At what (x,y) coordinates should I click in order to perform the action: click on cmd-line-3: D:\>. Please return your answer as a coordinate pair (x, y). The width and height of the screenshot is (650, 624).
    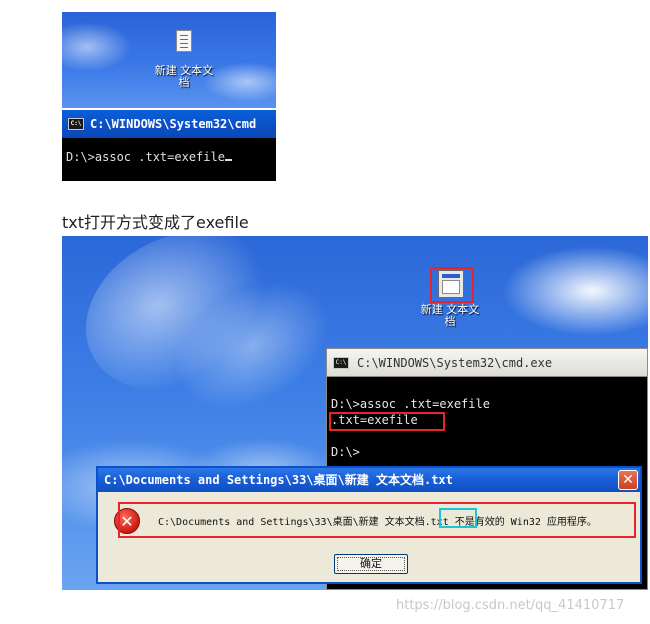
    Looking at the image, I should click on (345, 452).